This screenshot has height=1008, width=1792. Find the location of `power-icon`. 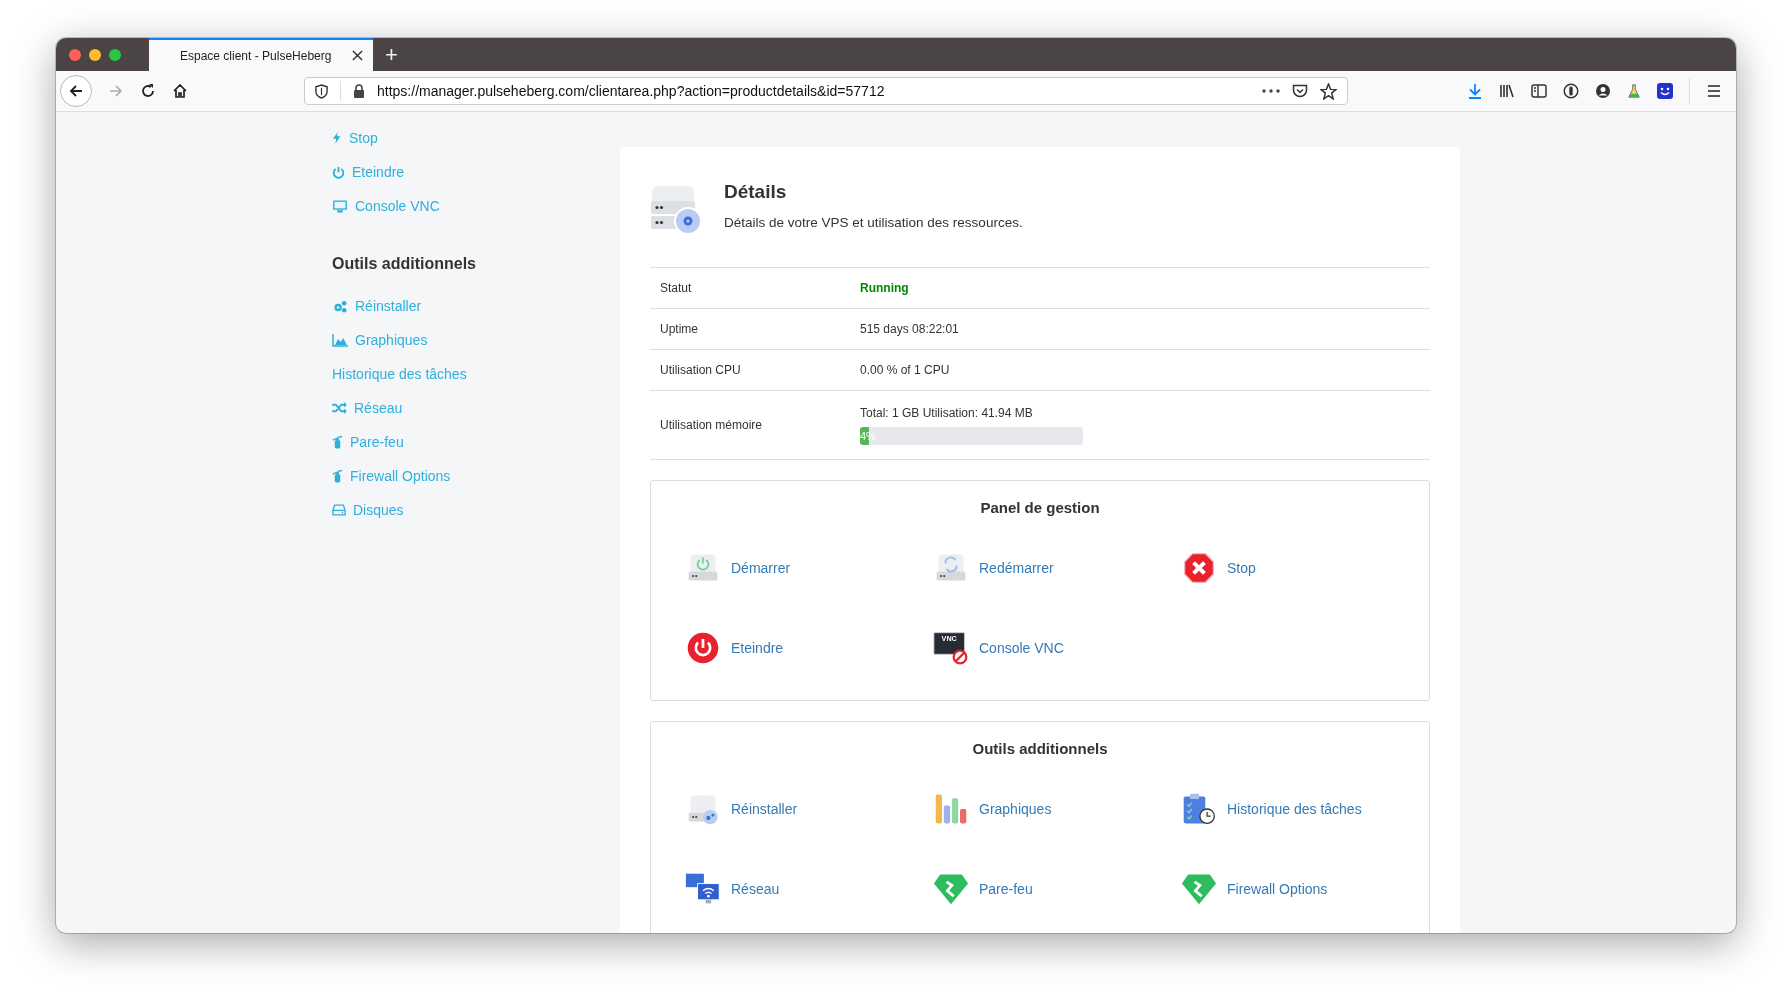

power-icon is located at coordinates (338, 172).